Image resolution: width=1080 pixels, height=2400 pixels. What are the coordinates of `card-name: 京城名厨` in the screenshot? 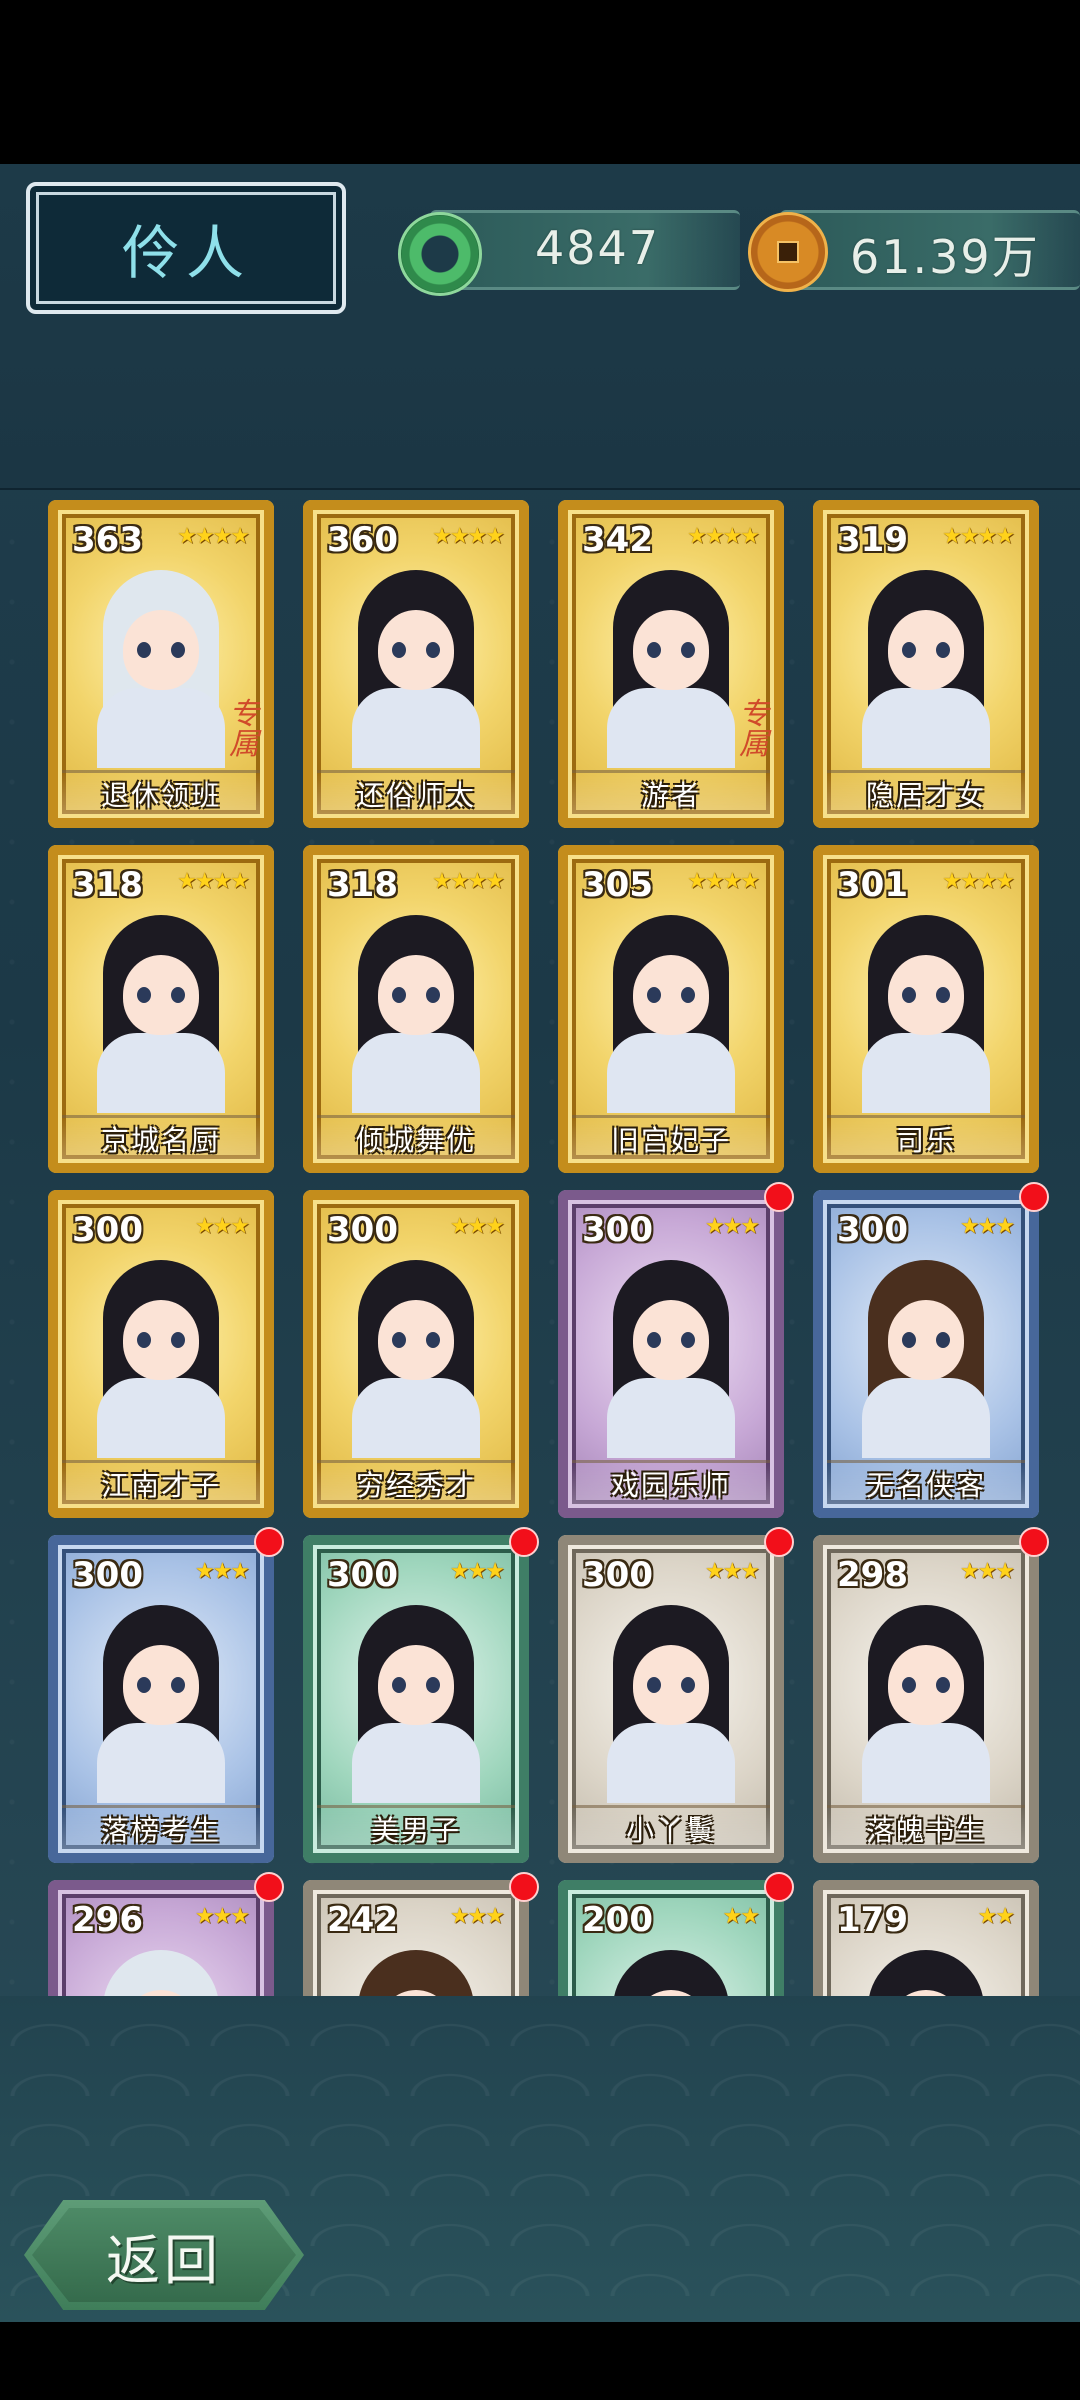 It's located at (160, 1140).